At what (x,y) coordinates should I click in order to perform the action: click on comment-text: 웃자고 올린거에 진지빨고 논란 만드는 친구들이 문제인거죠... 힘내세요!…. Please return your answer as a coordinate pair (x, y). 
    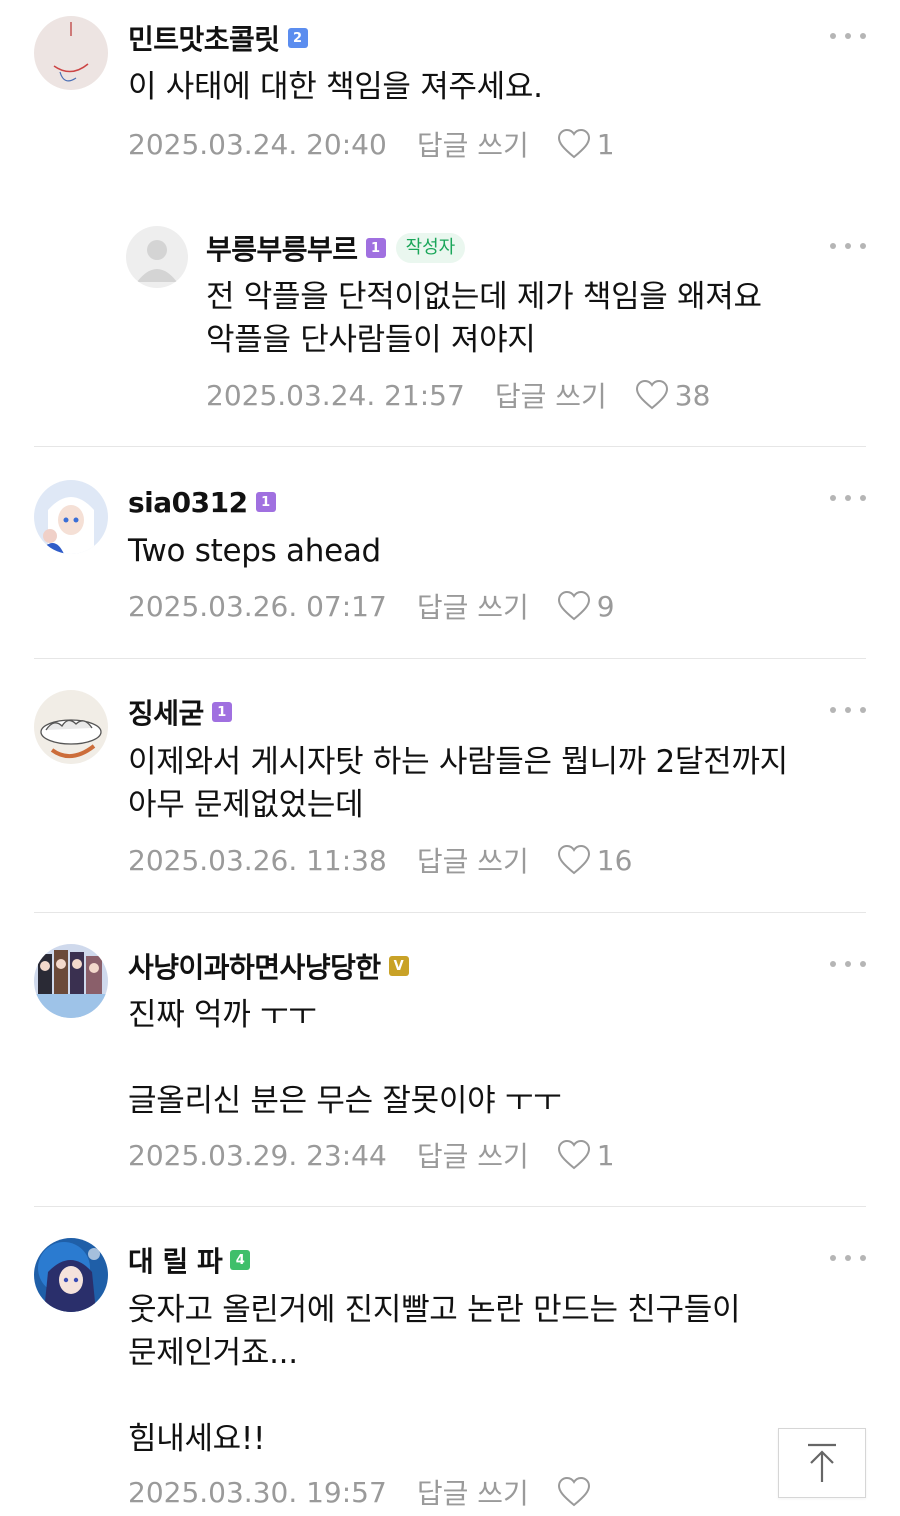
    Looking at the image, I should click on (434, 1374).